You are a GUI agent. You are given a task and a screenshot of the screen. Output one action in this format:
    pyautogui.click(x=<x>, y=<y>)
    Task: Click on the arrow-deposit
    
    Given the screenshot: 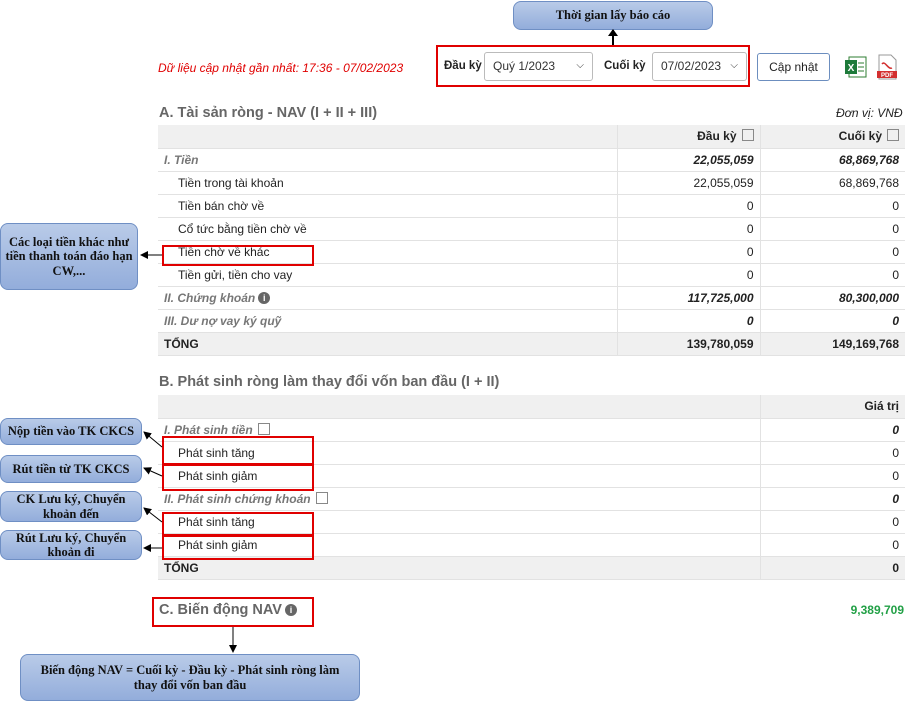 What is the action you would take?
    pyautogui.click(x=153, y=439)
    